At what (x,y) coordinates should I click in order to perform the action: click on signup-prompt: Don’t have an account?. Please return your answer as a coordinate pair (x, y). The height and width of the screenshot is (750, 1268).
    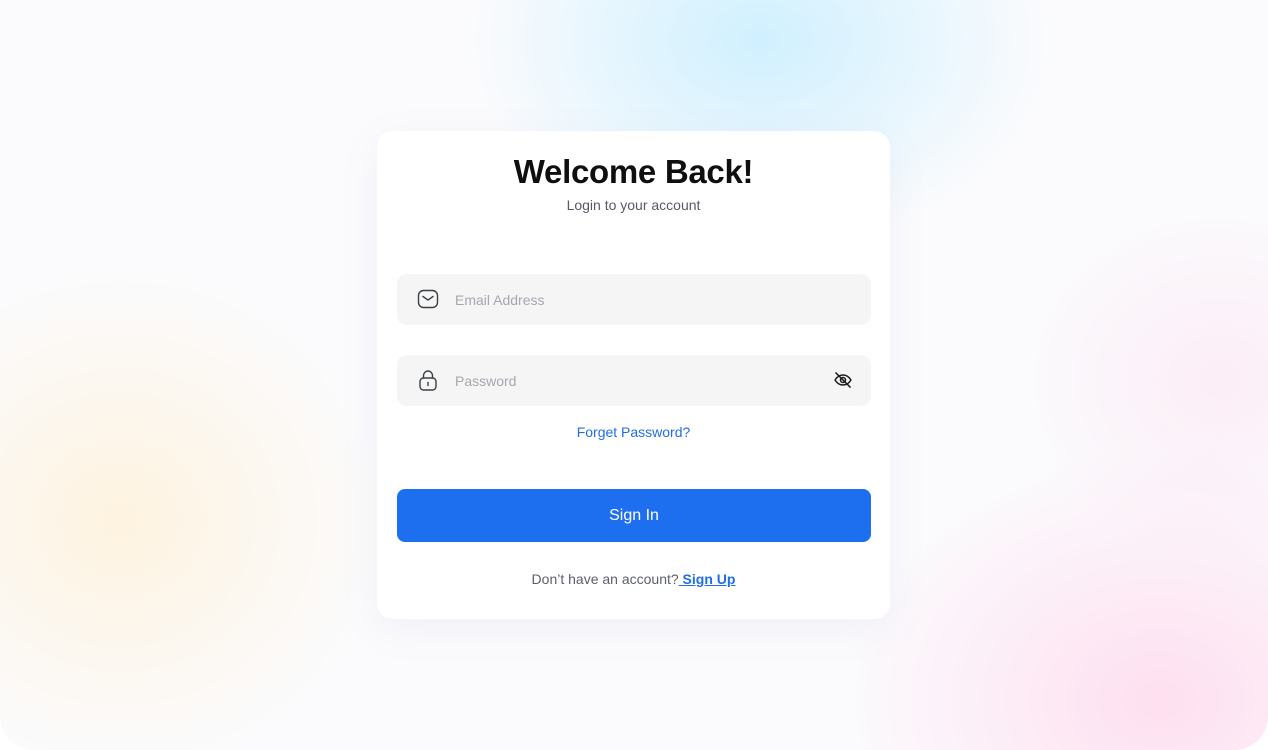
    Looking at the image, I should click on (605, 579).